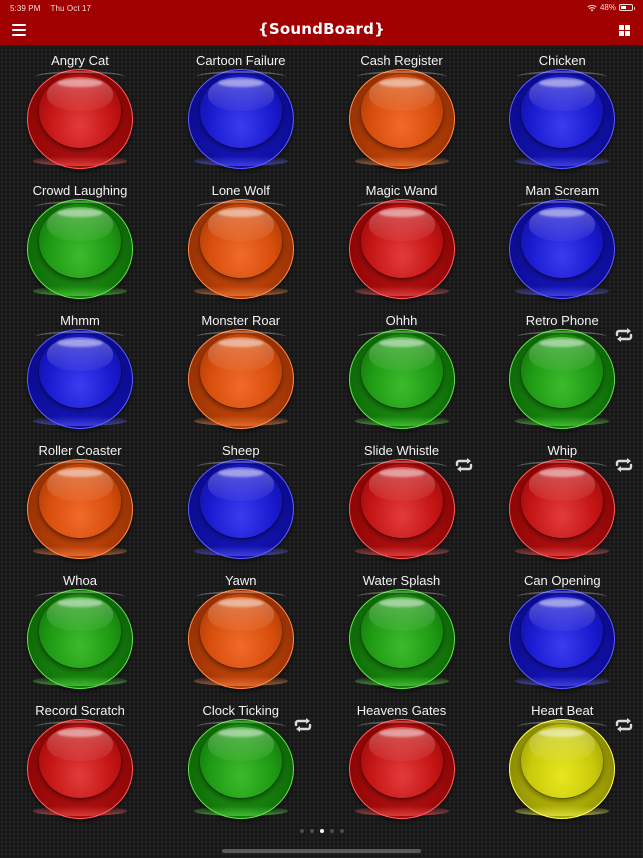 This screenshot has height=858, width=643. What do you see at coordinates (401, 320) in the screenshot?
I see `sound-label: Ohhh` at bounding box center [401, 320].